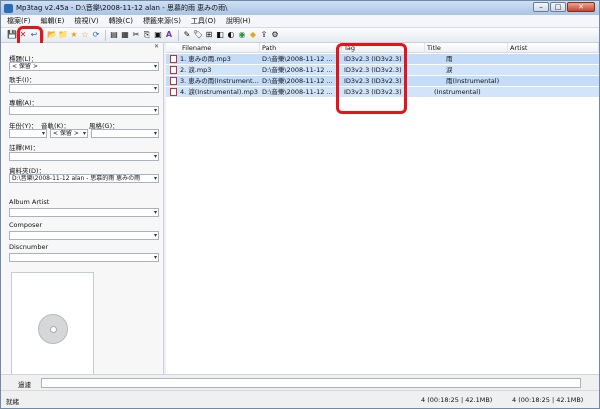 This screenshot has width=600, height=409. What do you see at coordinates (74, 35) in the screenshot?
I see `favorite-icon: ★` at bounding box center [74, 35].